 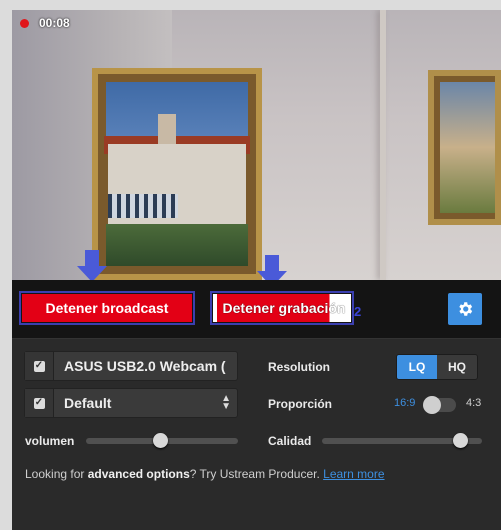 I want to click on audio-checkbox: ✓, so click(x=39, y=403).